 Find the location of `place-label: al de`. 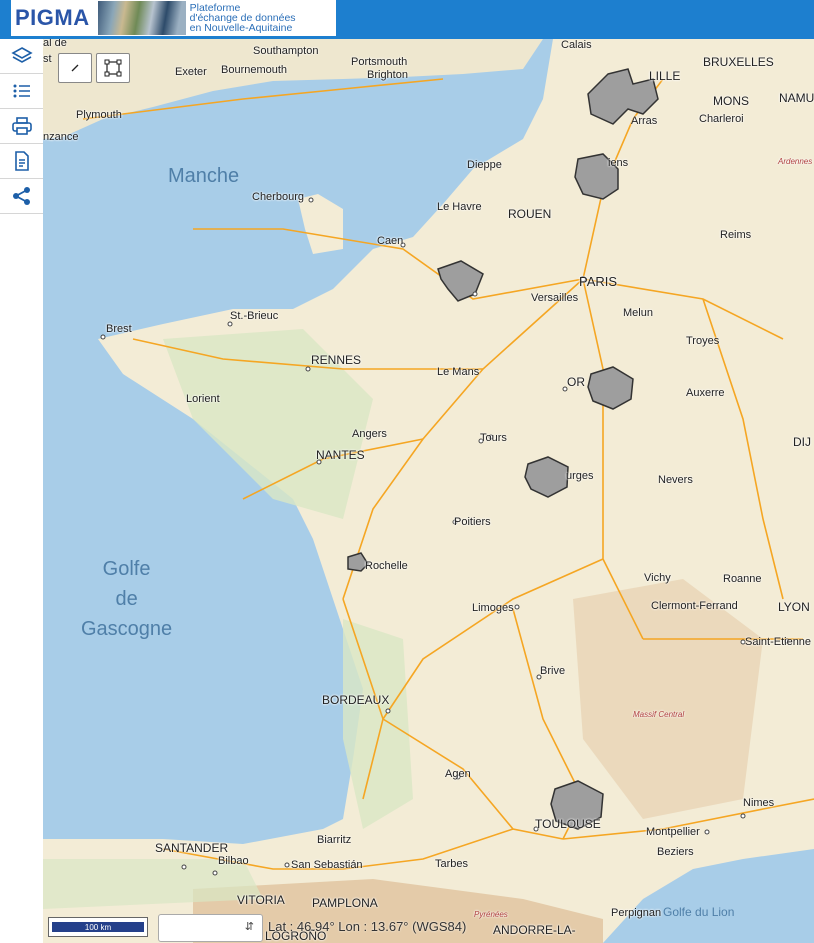

place-label: al de is located at coordinates (55, 44).